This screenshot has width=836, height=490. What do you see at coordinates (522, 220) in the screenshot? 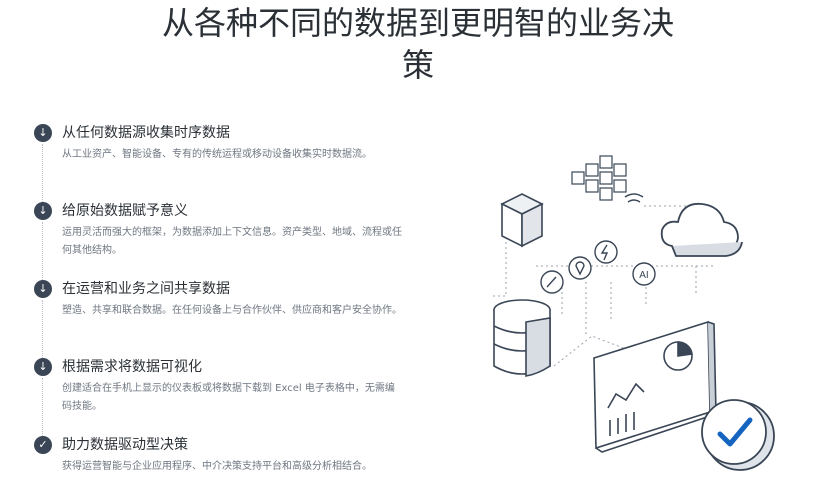
I see `server-icon` at bounding box center [522, 220].